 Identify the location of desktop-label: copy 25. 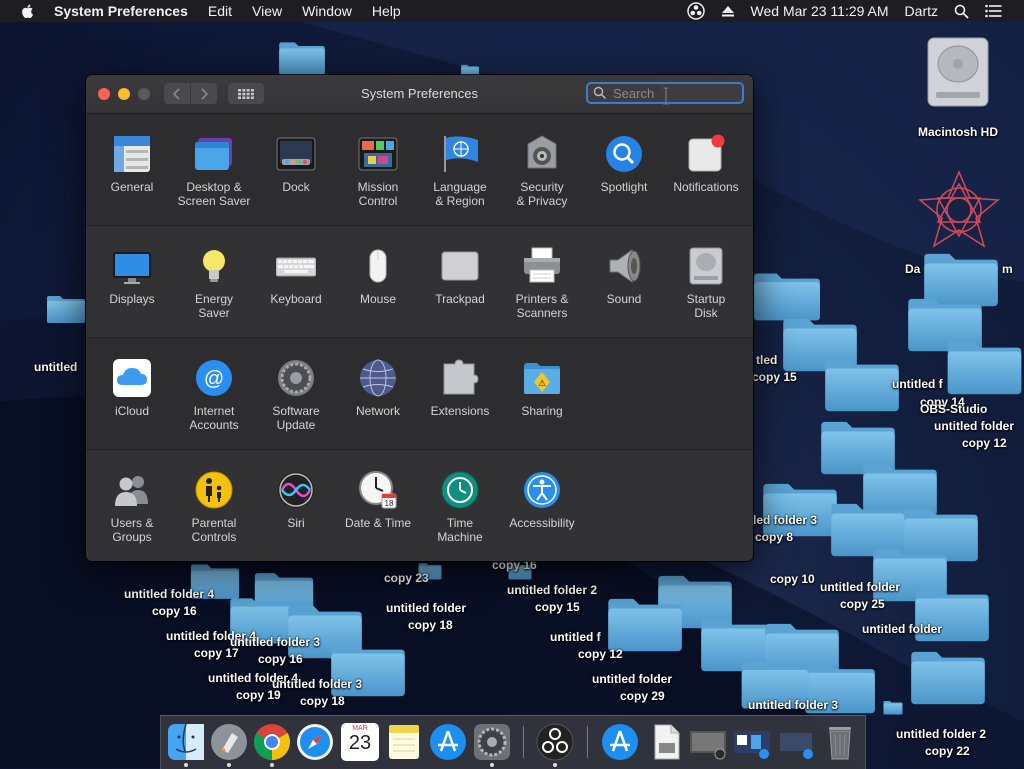
(862, 604).